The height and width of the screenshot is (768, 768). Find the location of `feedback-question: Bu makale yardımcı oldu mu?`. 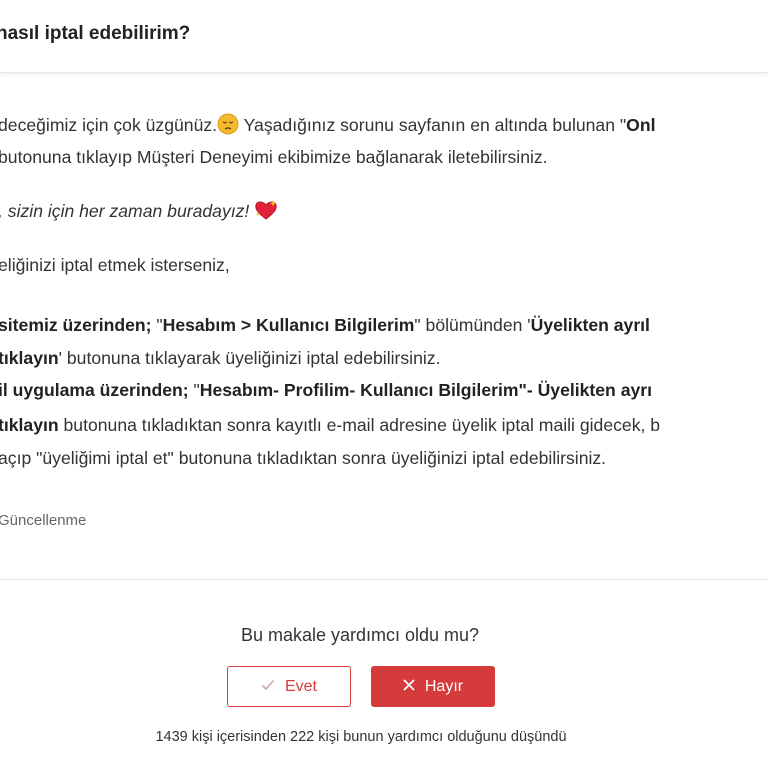

feedback-question: Bu makale yardımcı oldu mu? is located at coordinates (360, 635).